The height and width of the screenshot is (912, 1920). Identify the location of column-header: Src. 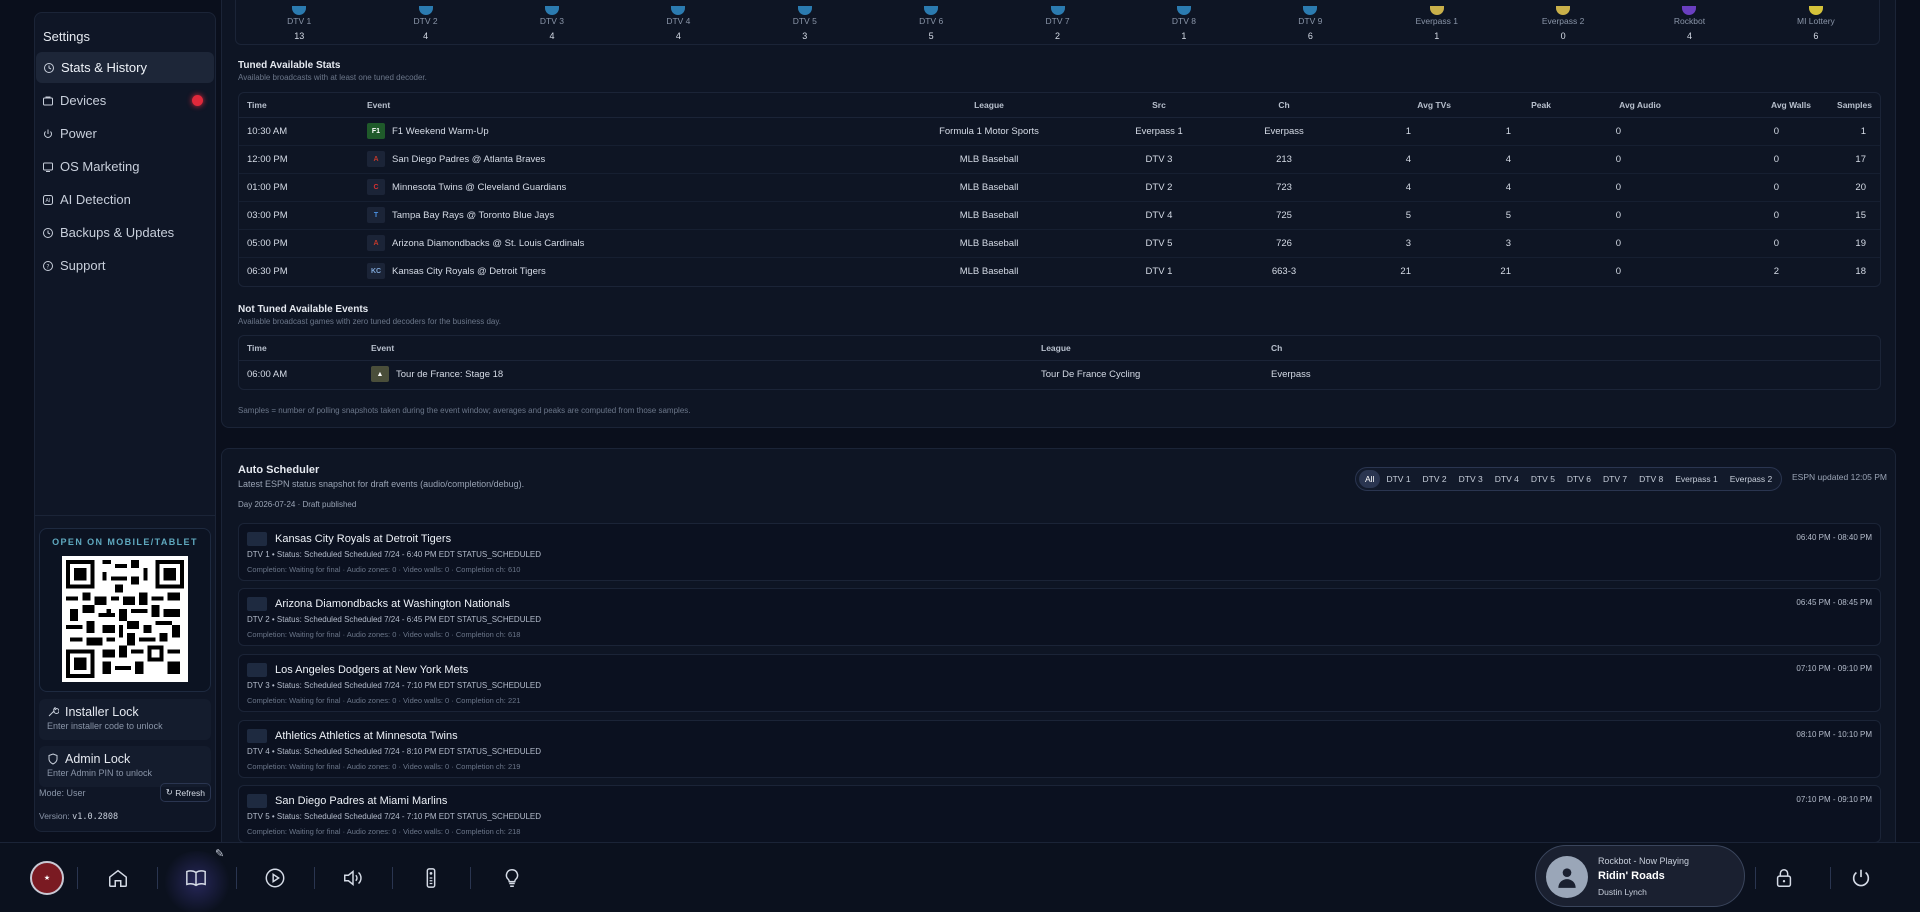
(1159, 105).